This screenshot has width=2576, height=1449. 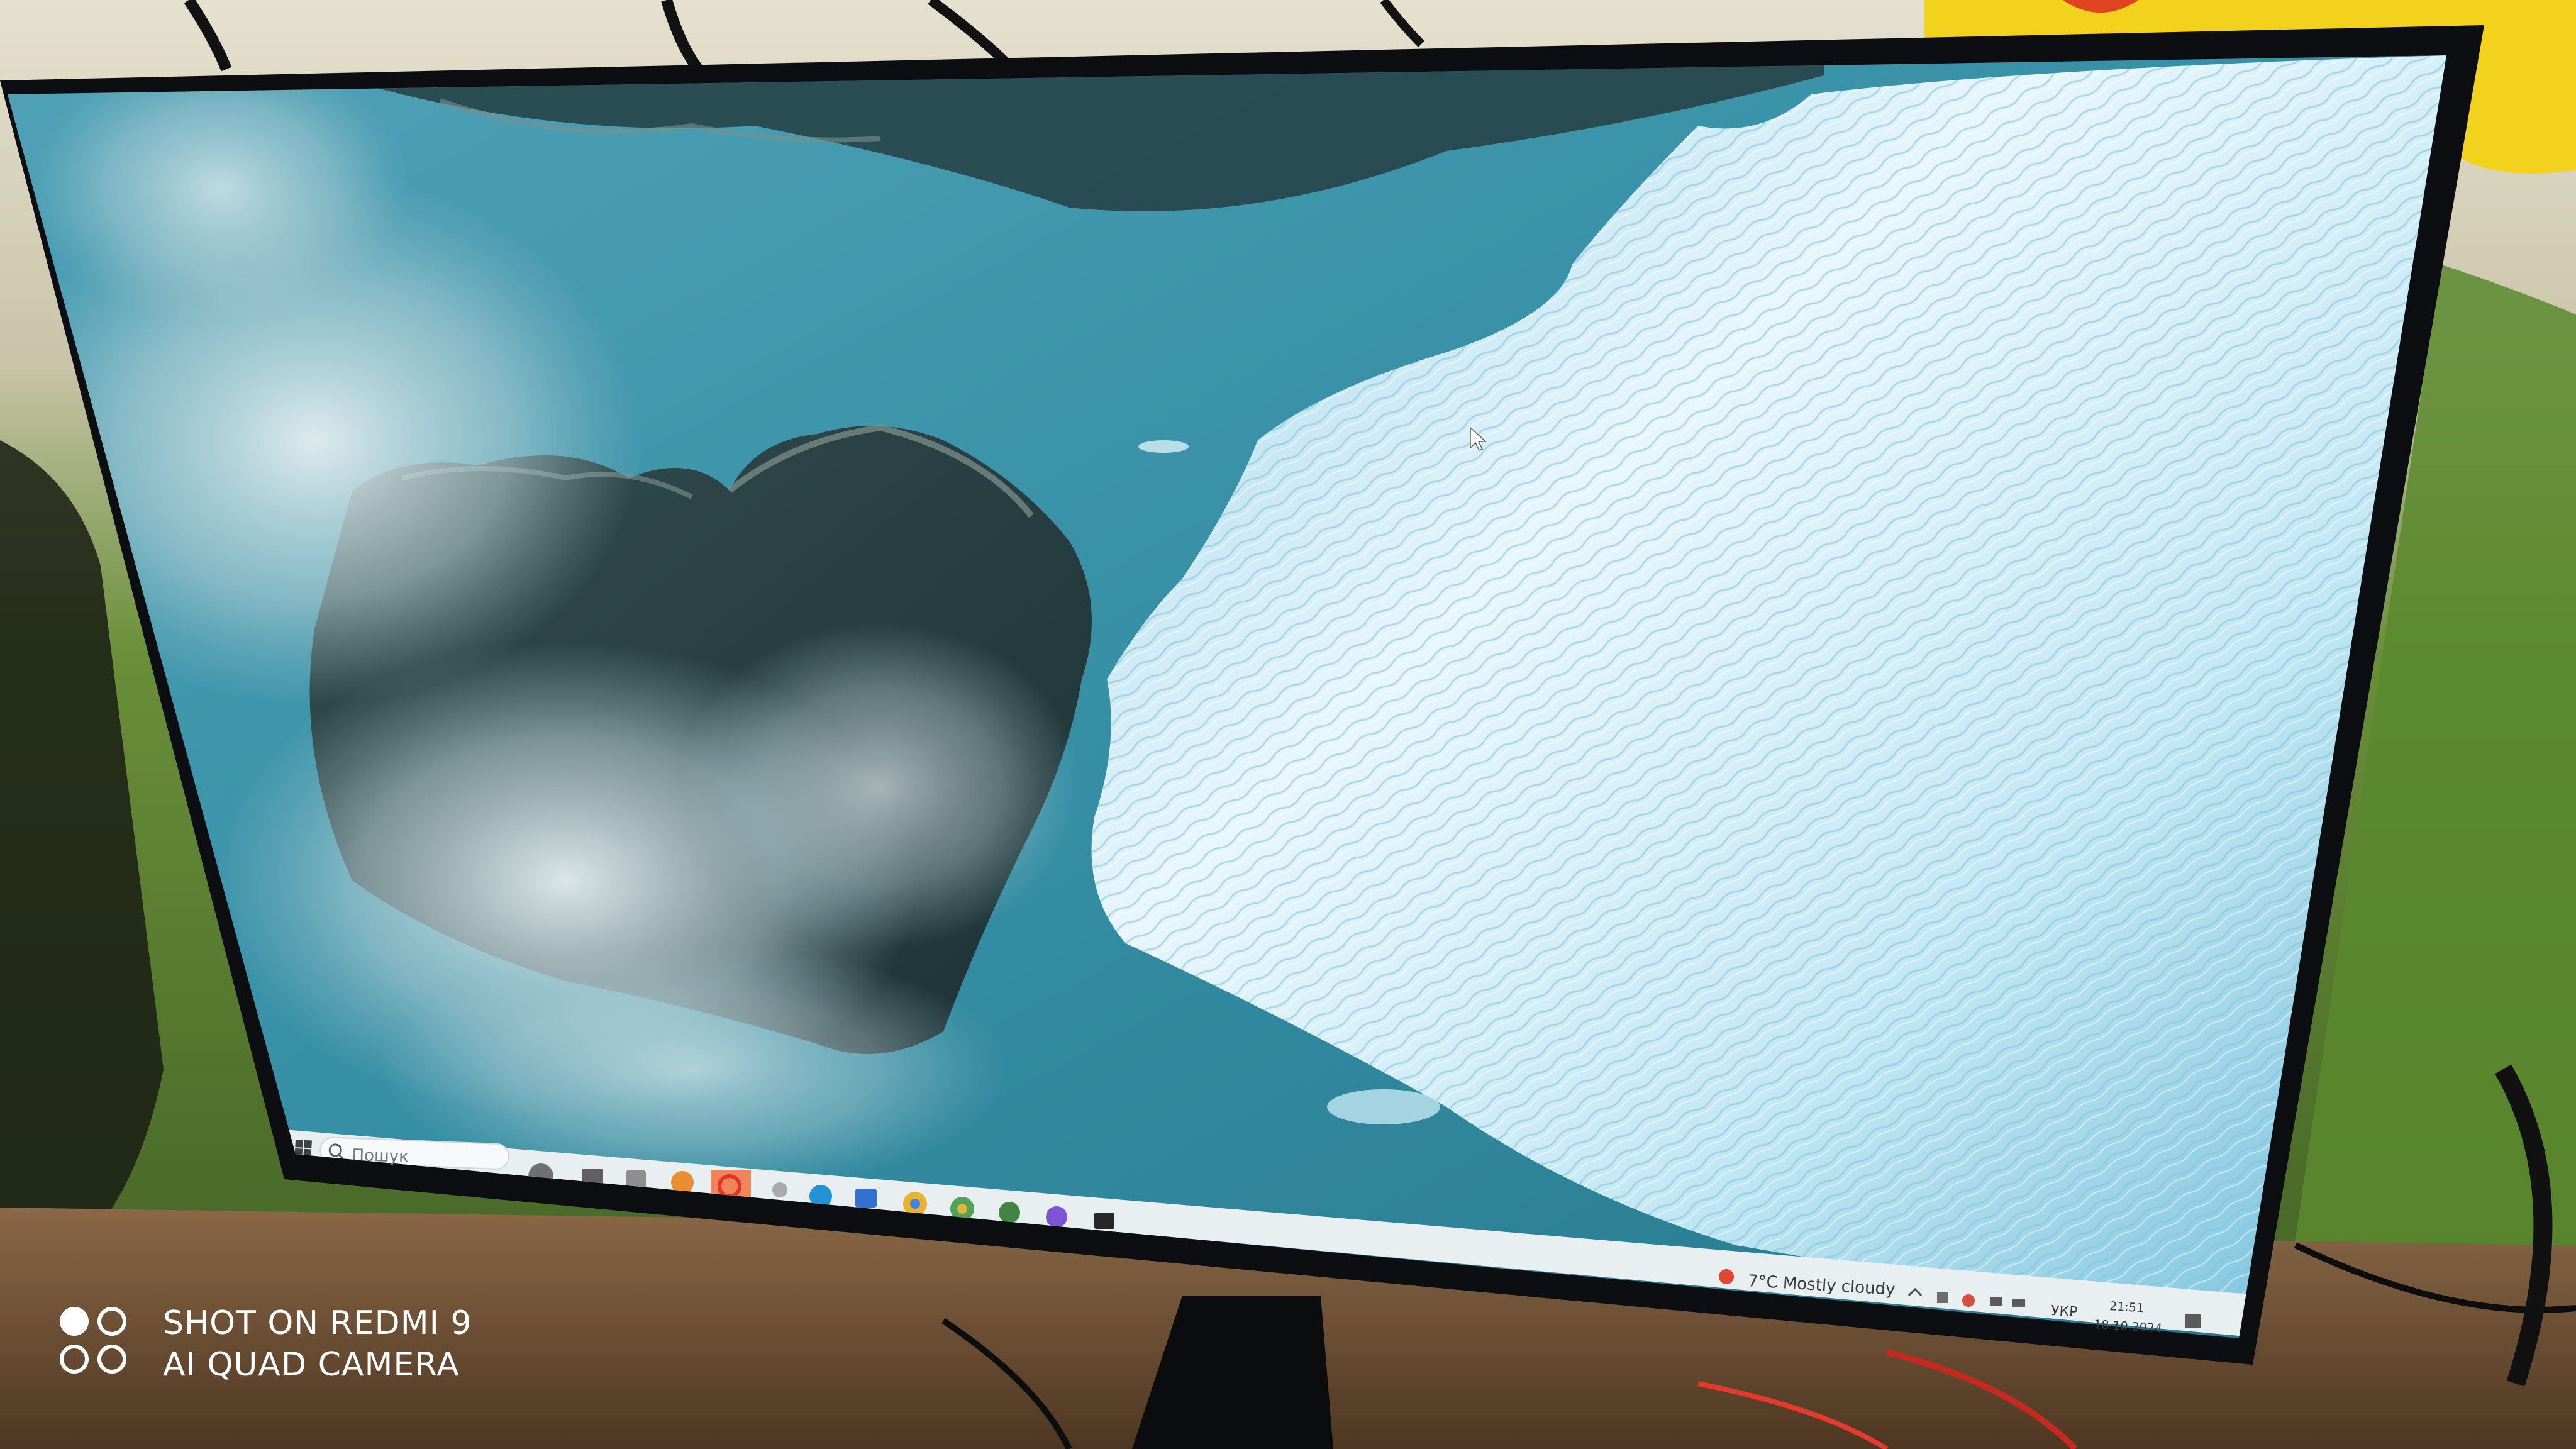 I want to click on clock-time: 21:51, so click(x=2127, y=1307).